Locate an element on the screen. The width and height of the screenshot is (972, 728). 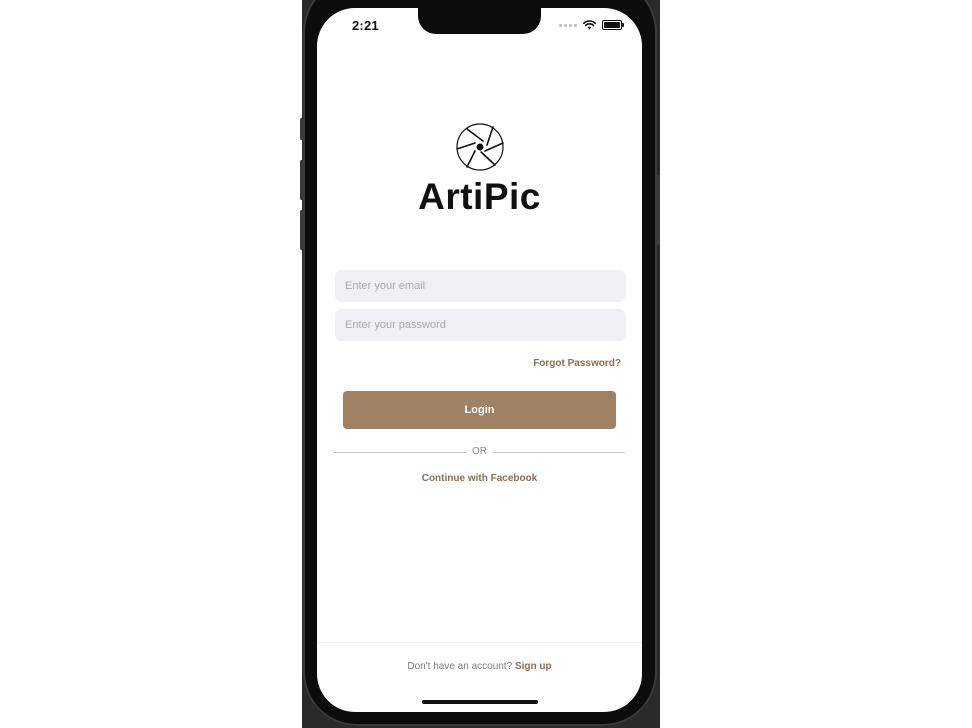
divider-right is located at coordinates (559, 452).